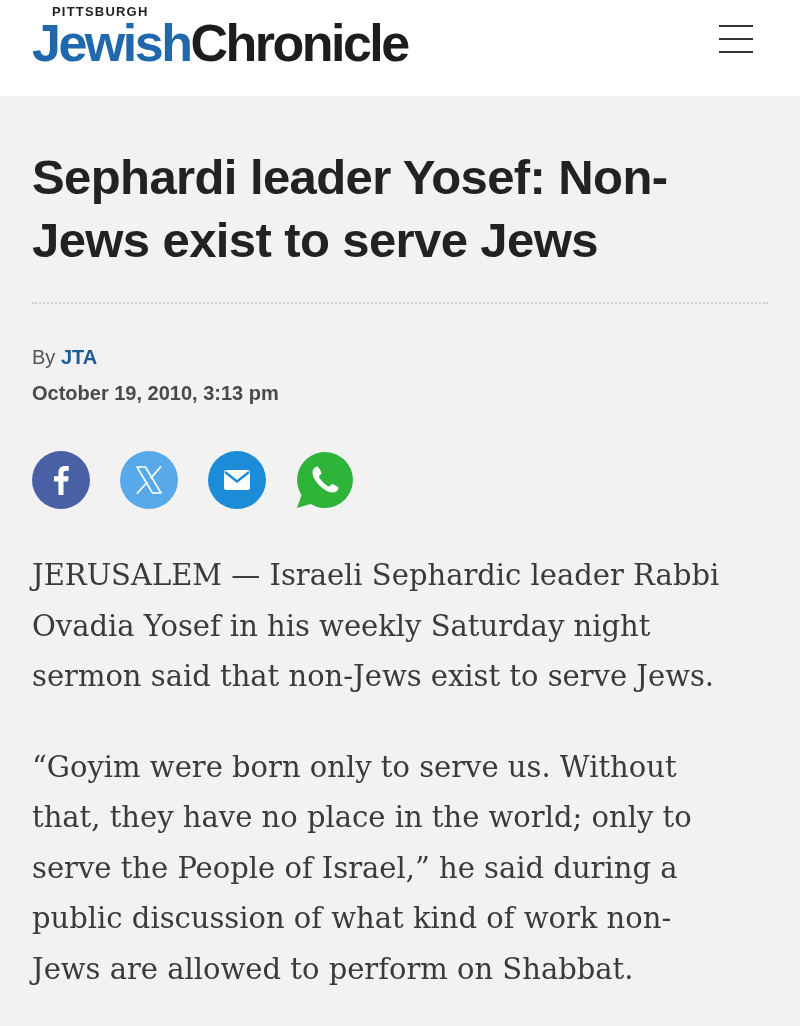  Describe the element at coordinates (237, 480) in the screenshot. I see `mail-icon` at that location.